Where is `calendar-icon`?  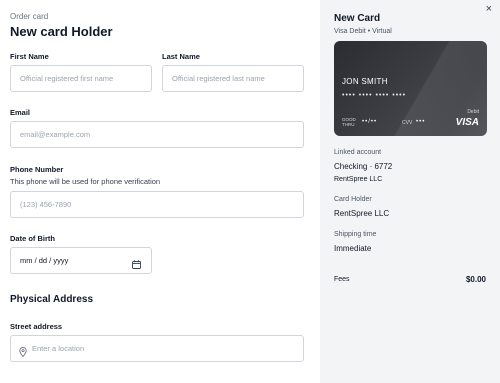 calendar-icon is located at coordinates (136, 262).